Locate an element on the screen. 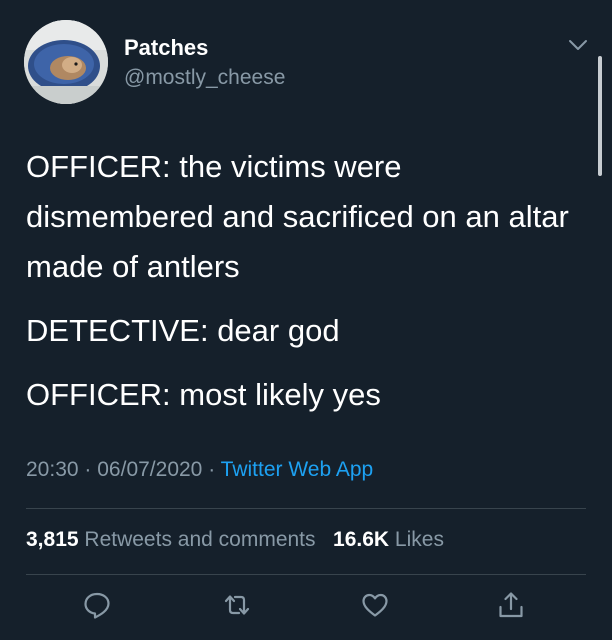 This screenshot has width=612, height=640. tweet-line: OFFICER: most likely yes is located at coordinates (203, 394).